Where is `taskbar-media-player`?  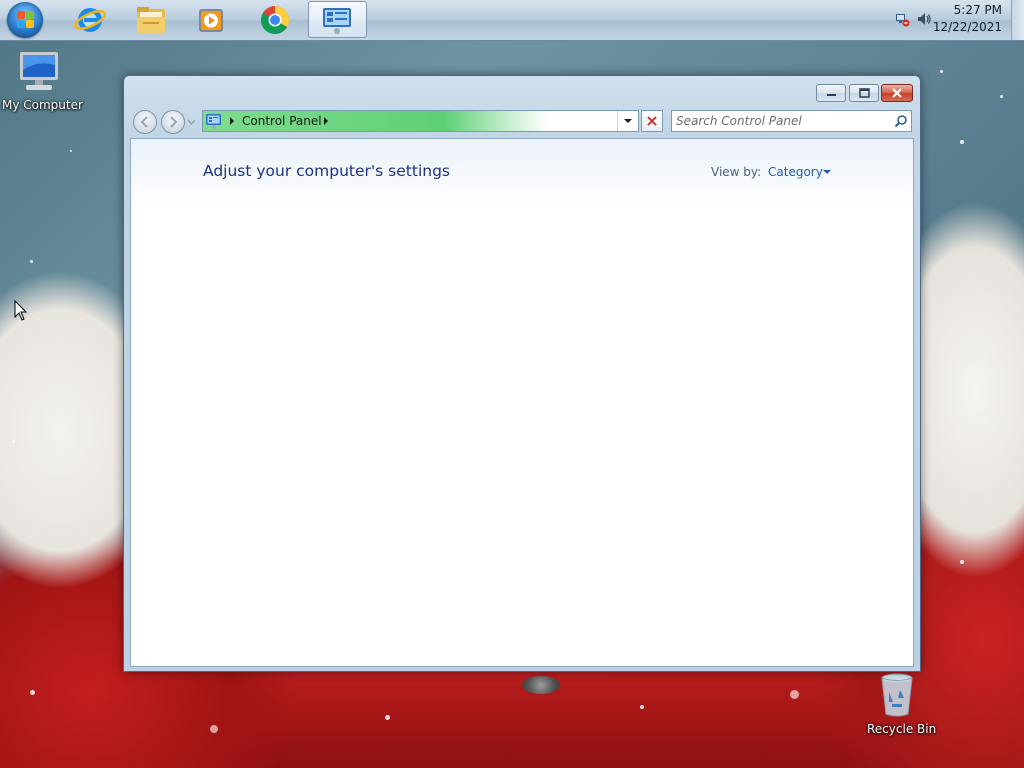
taskbar-media-player is located at coordinates (212, 19).